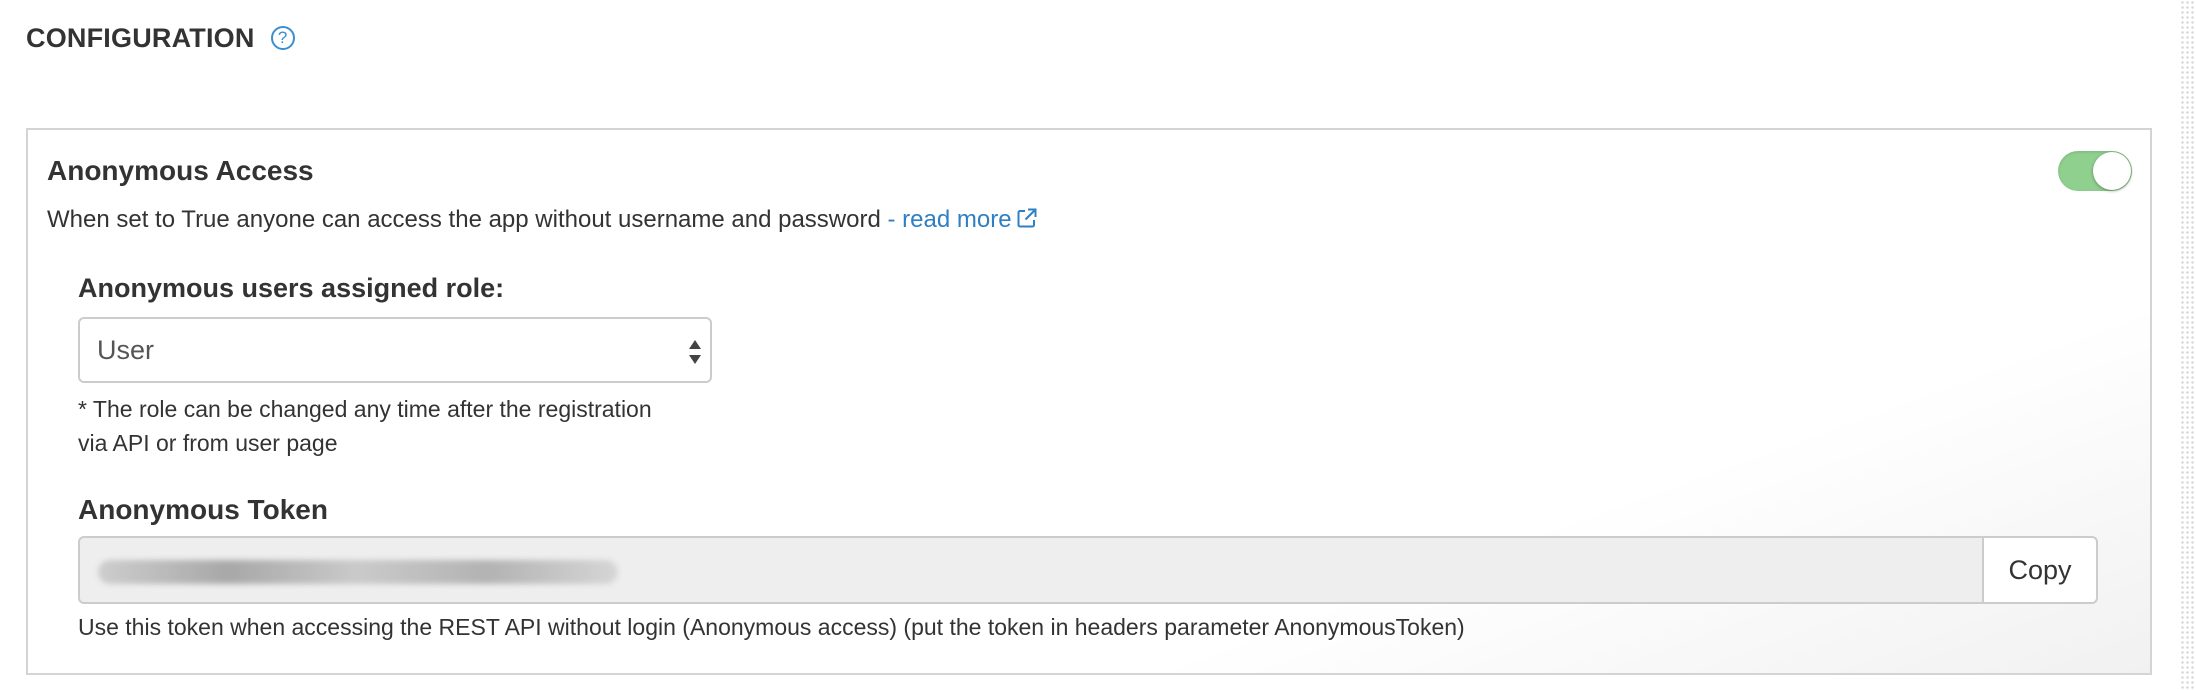 The width and height of the screenshot is (2196, 690). Describe the element at coordinates (291, 288) in the screenshot. I see `role-label: Anonymous users assigned role:` at that location.